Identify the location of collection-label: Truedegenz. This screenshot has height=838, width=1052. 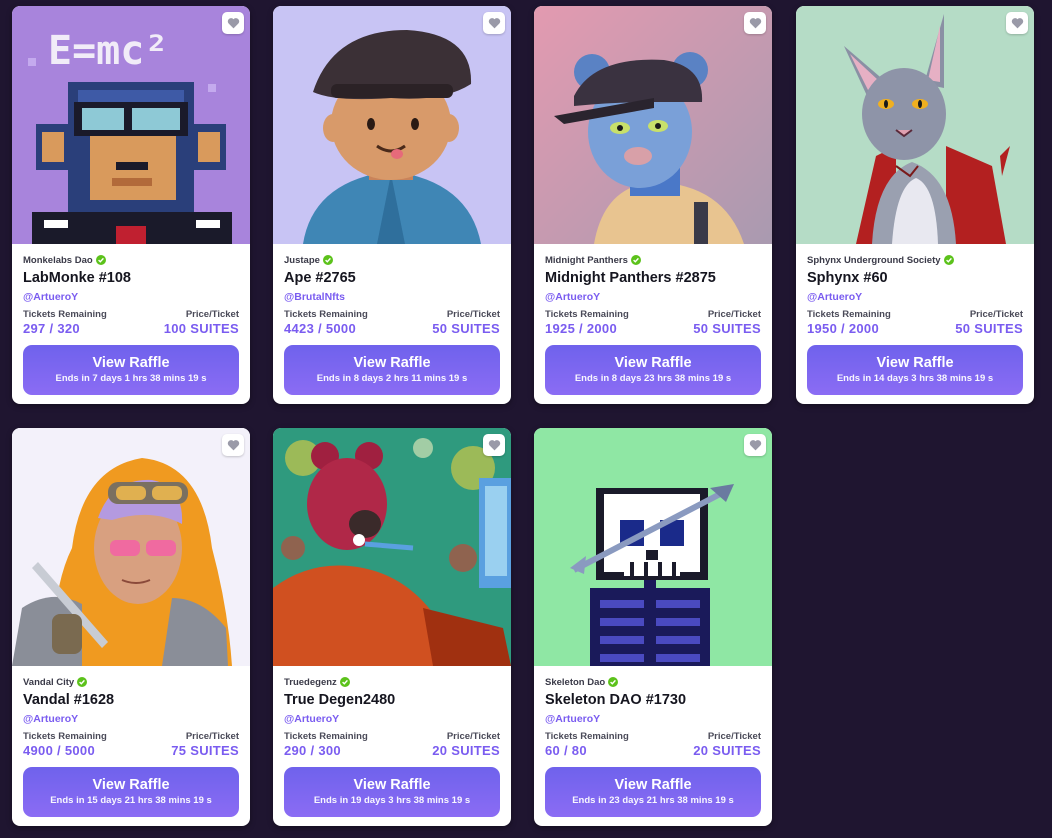
(310, 682).